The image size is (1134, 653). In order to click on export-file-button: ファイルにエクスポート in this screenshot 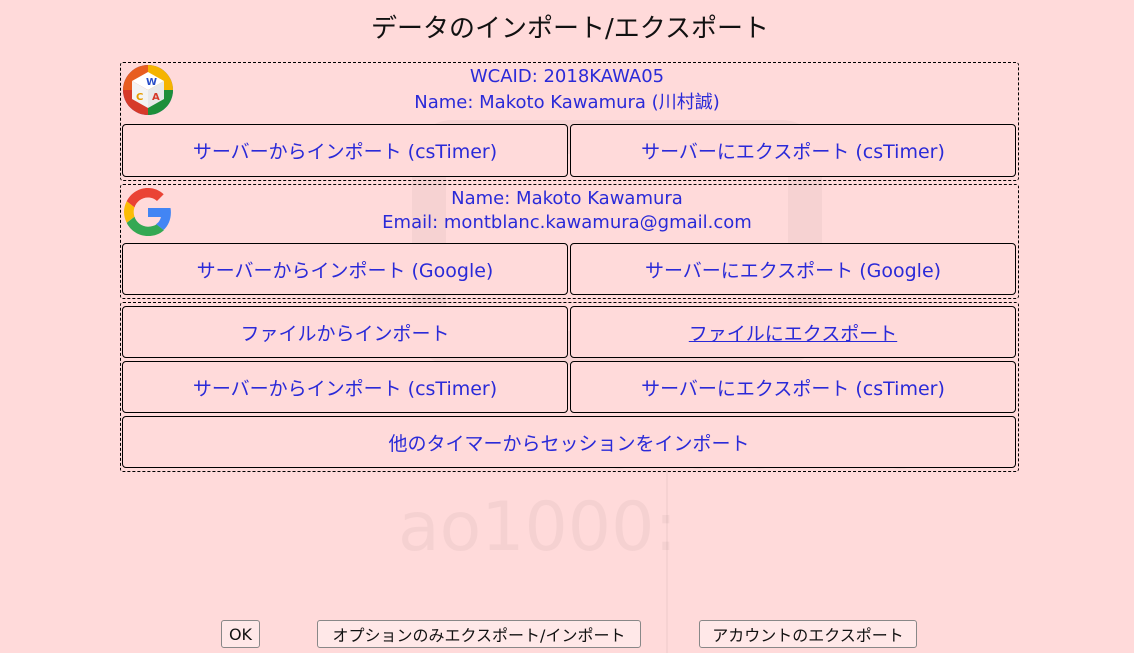, I will do `click(793, 332)`.